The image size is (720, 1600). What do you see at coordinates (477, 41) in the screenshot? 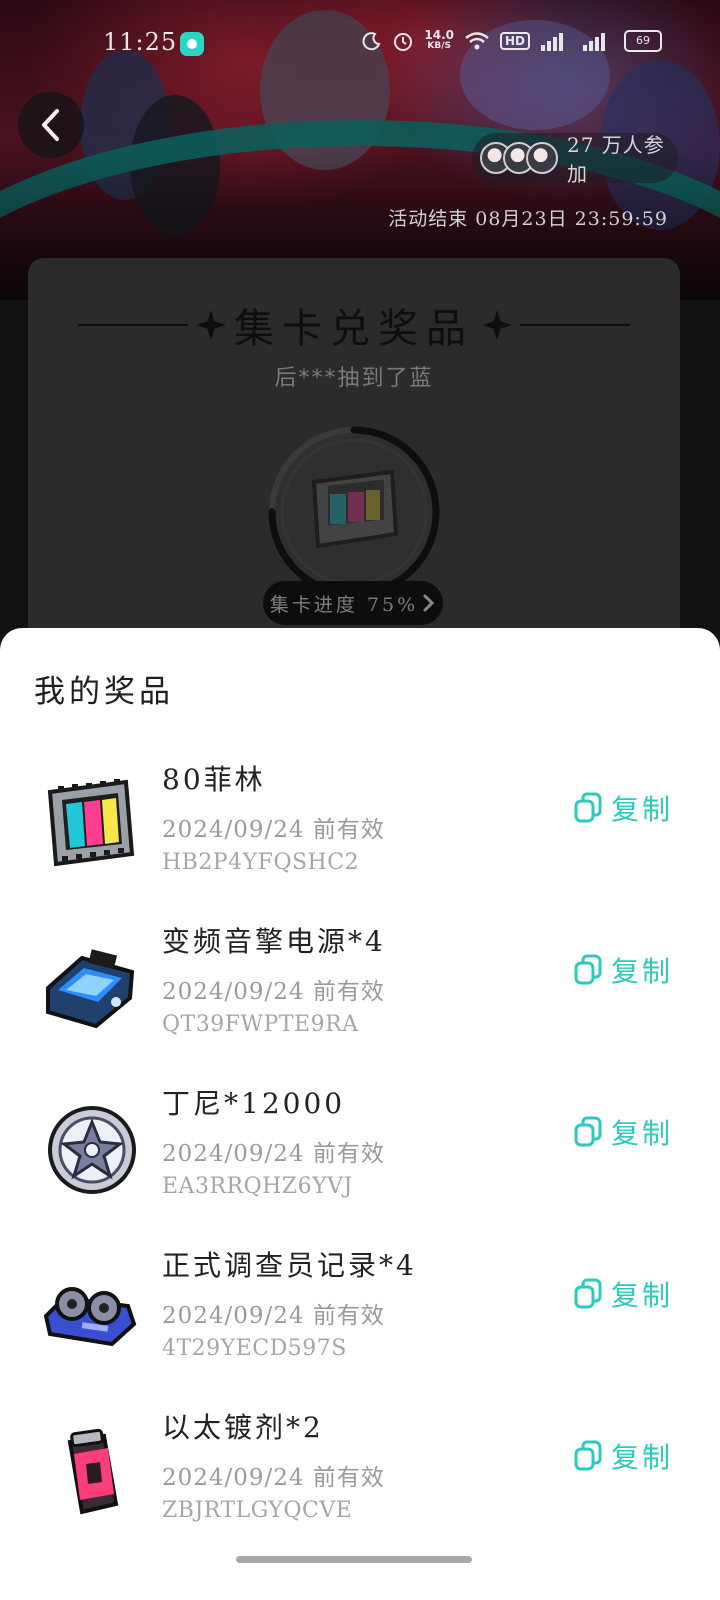
I see `wifi-icon` at bounding box center [477, 41].